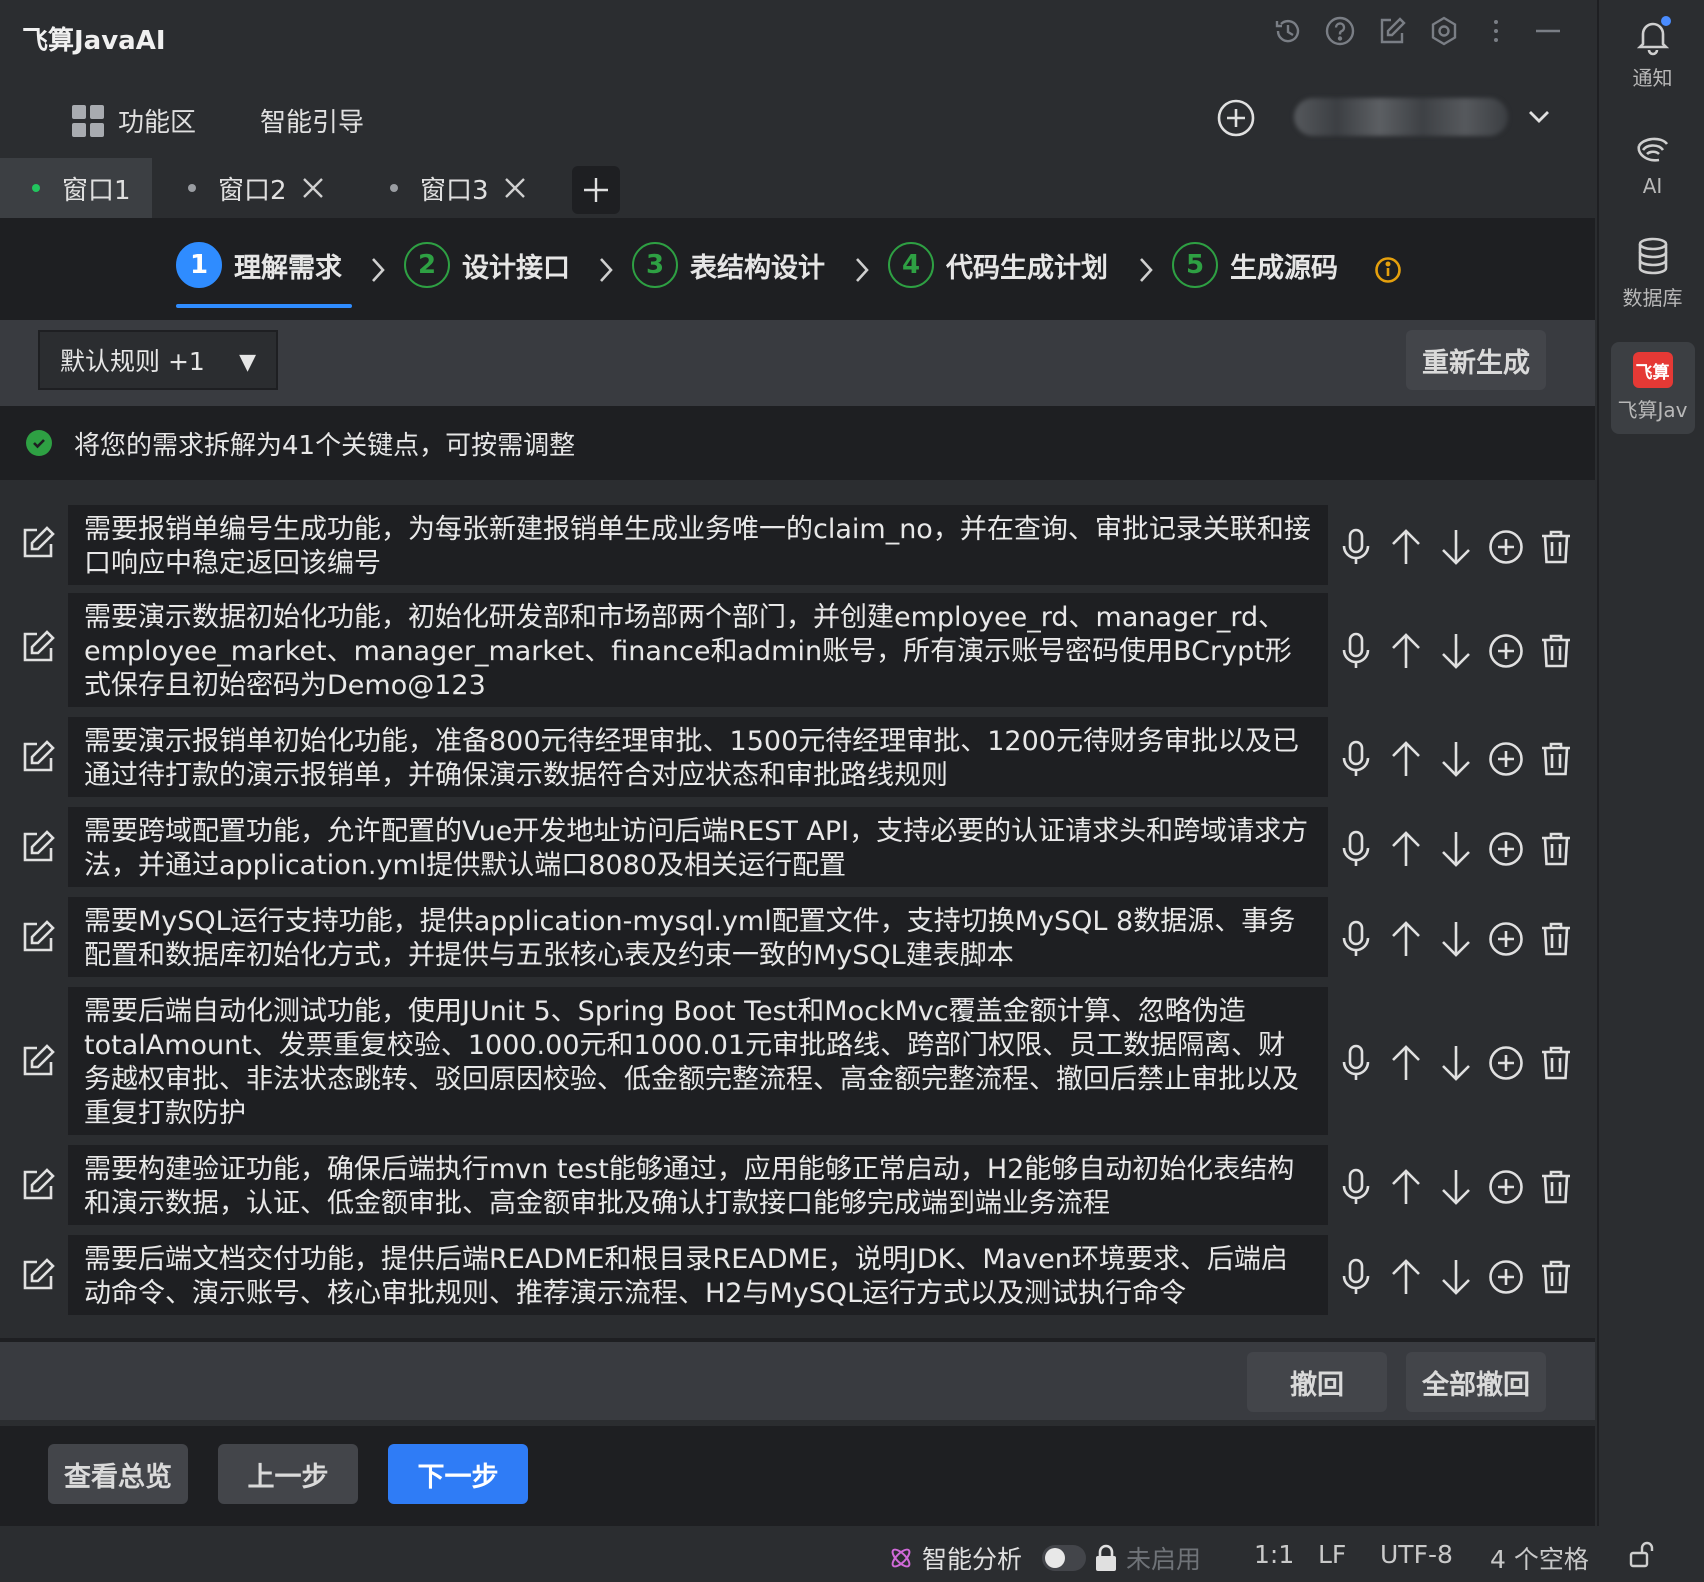  What do you see at coordinates (134, 120) in the screenshot?
I see `function-area-button: 功能区` at bounding box center [134, 120].